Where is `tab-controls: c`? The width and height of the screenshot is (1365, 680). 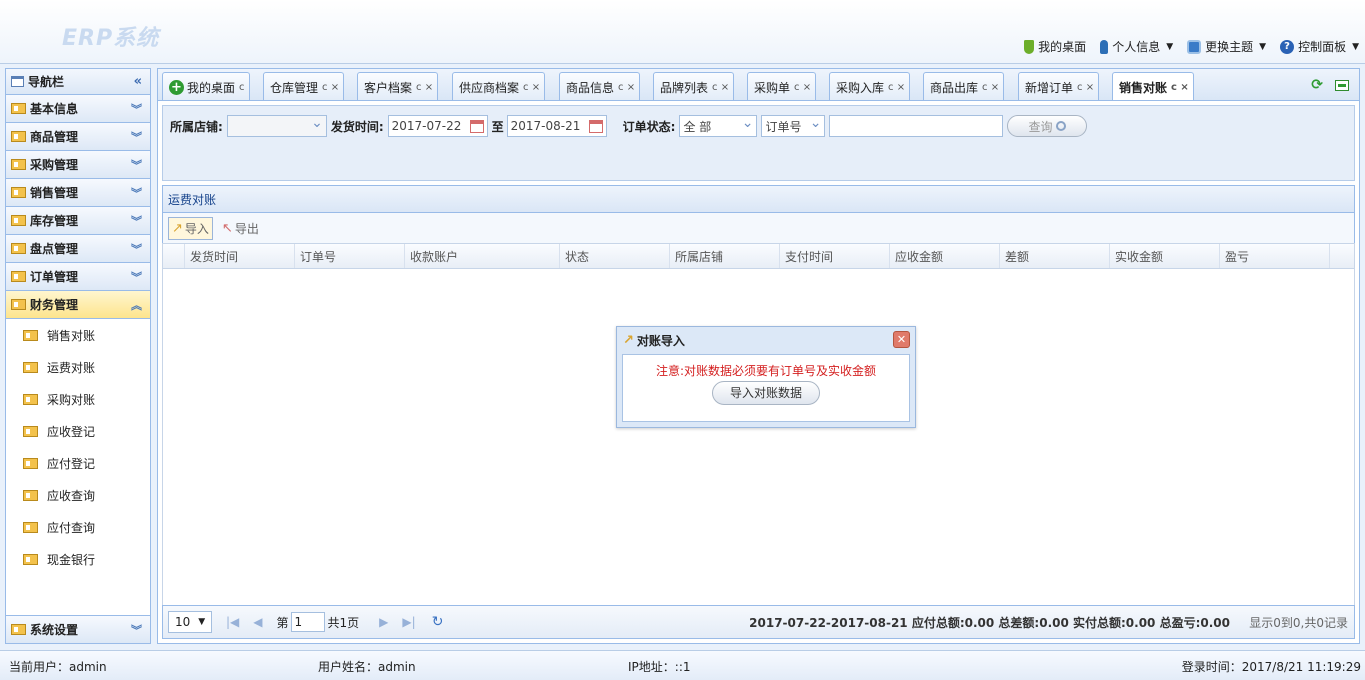 tab-controls: c is located at coordinates (242, 87).